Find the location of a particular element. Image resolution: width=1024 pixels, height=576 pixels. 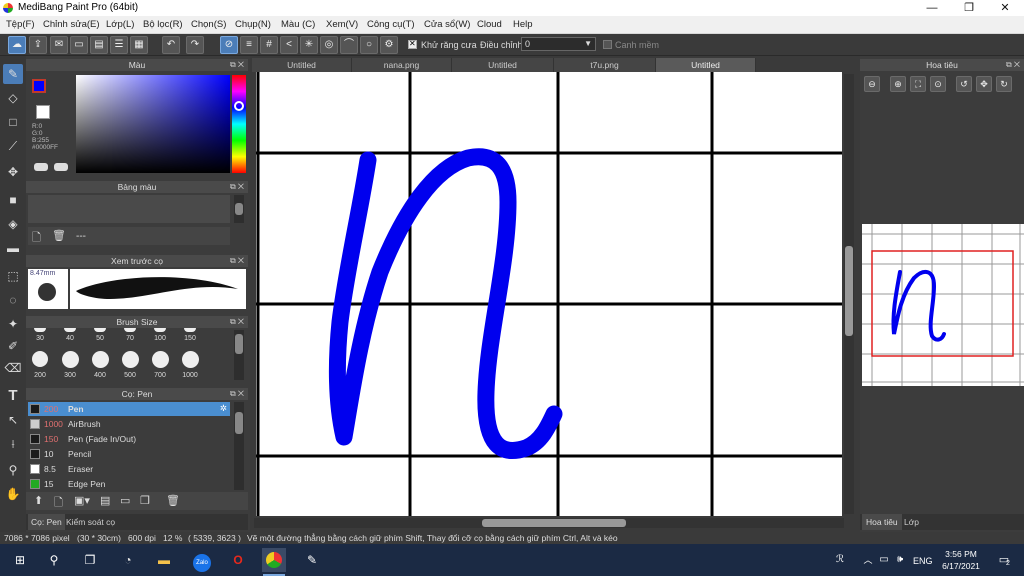

menu-layer: Lớp(L) is located at coordinates (120, 24).